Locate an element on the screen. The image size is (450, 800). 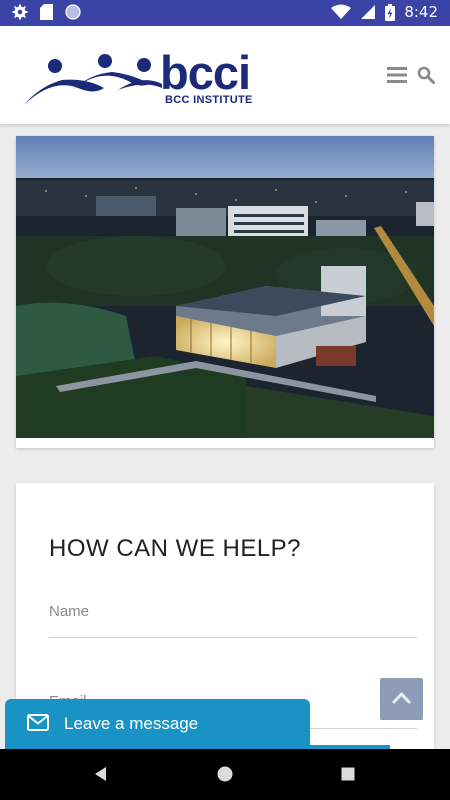
recents-square-icon is located at coordinates (348, 774).